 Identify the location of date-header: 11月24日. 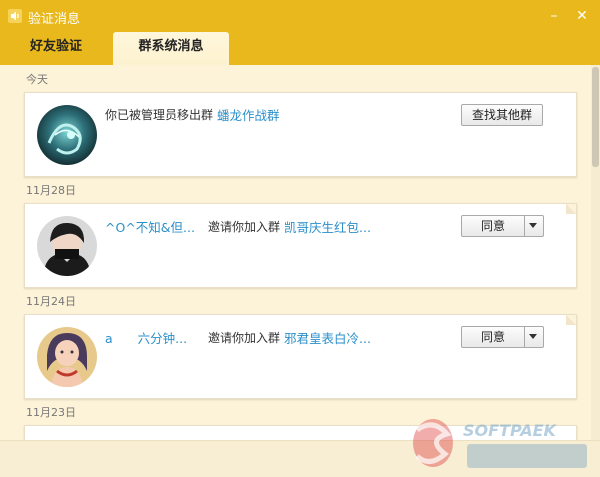
(51, 301).